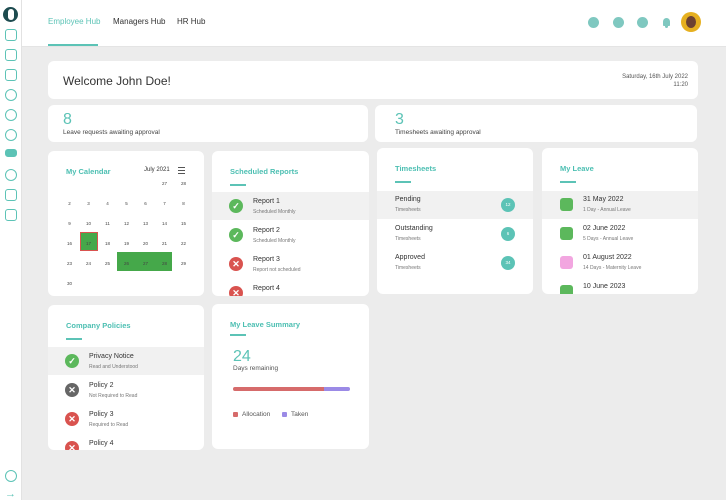  I want to click on help-icon, so click(642, 22).